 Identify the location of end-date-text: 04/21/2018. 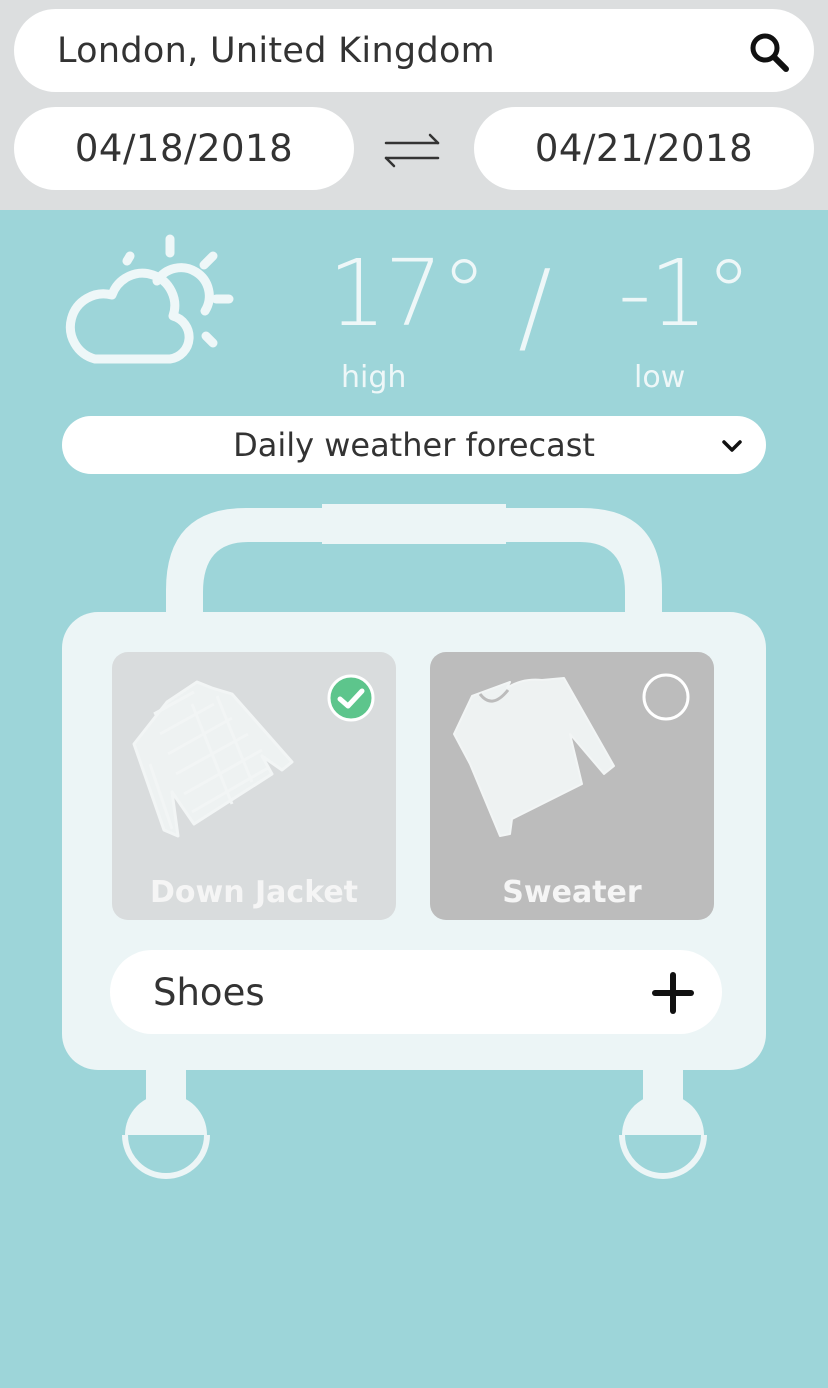
(644, 148).